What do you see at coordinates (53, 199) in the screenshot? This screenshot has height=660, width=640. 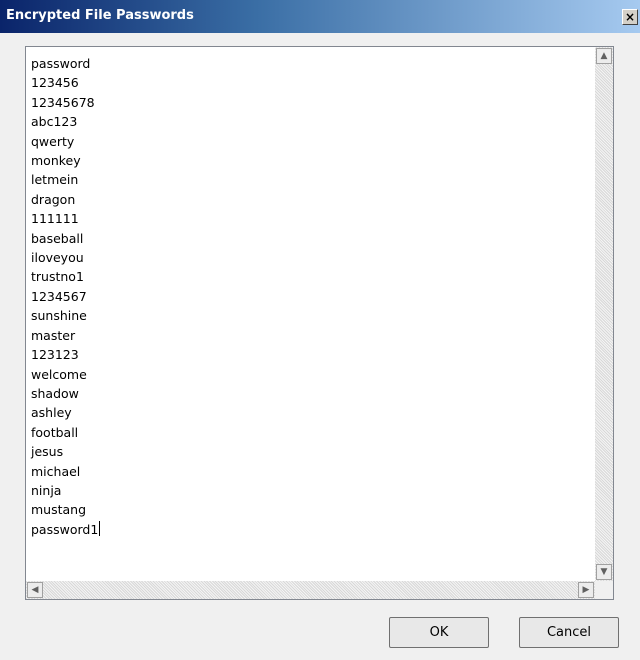 I see `password-line: dragon` at bounding box center [53, 199].